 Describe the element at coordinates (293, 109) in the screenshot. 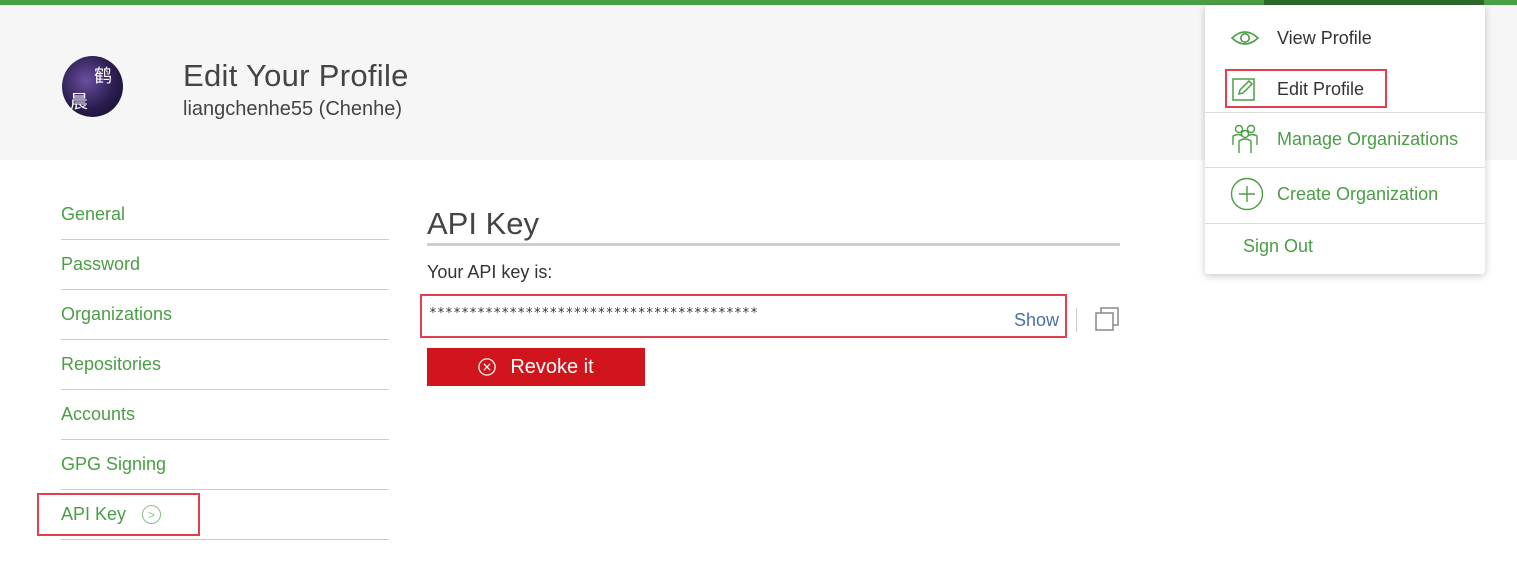

I see `username: liangchenhe55 (Chenhe)` at that location.